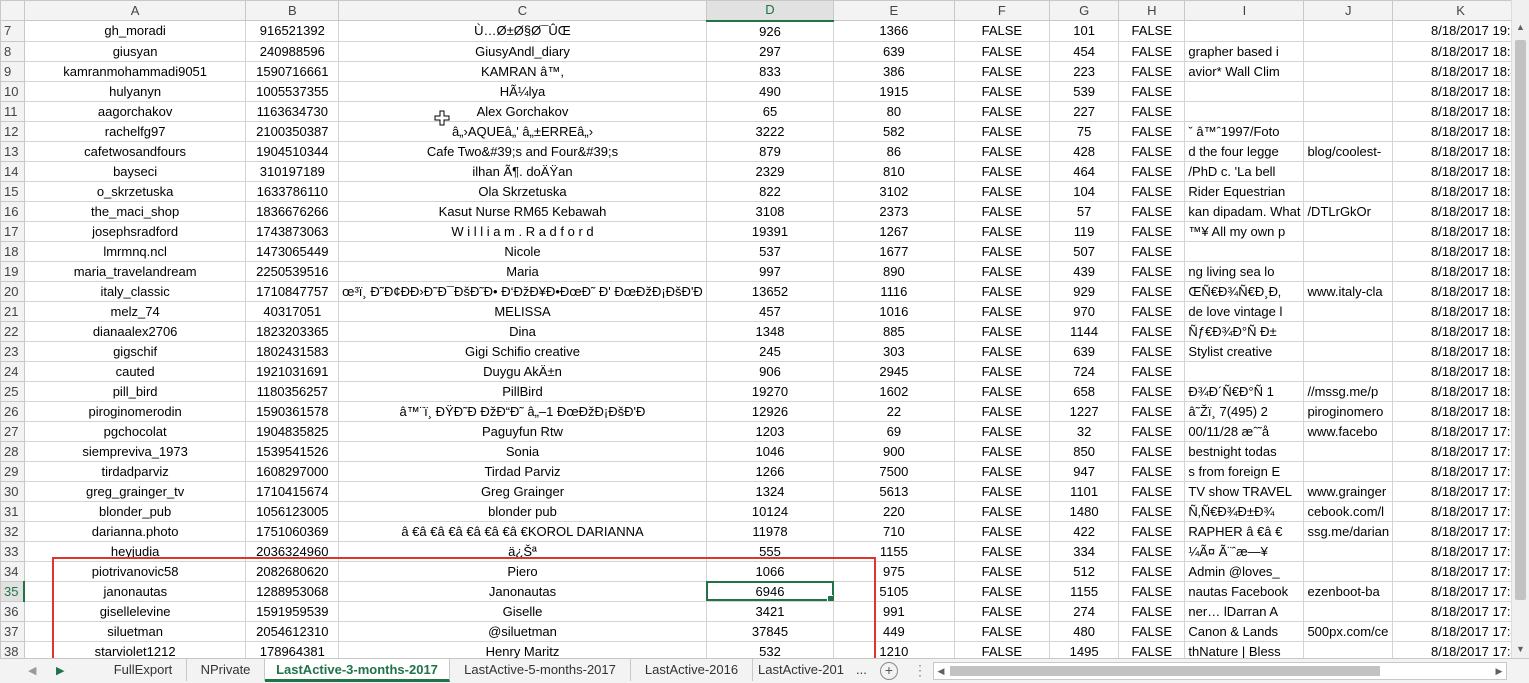 The image size is (1529, 683). What do you see at coordinates (292, 271) in the screenshot?
I see `cell-b: 2250539516` at bounding box center [292, 271].